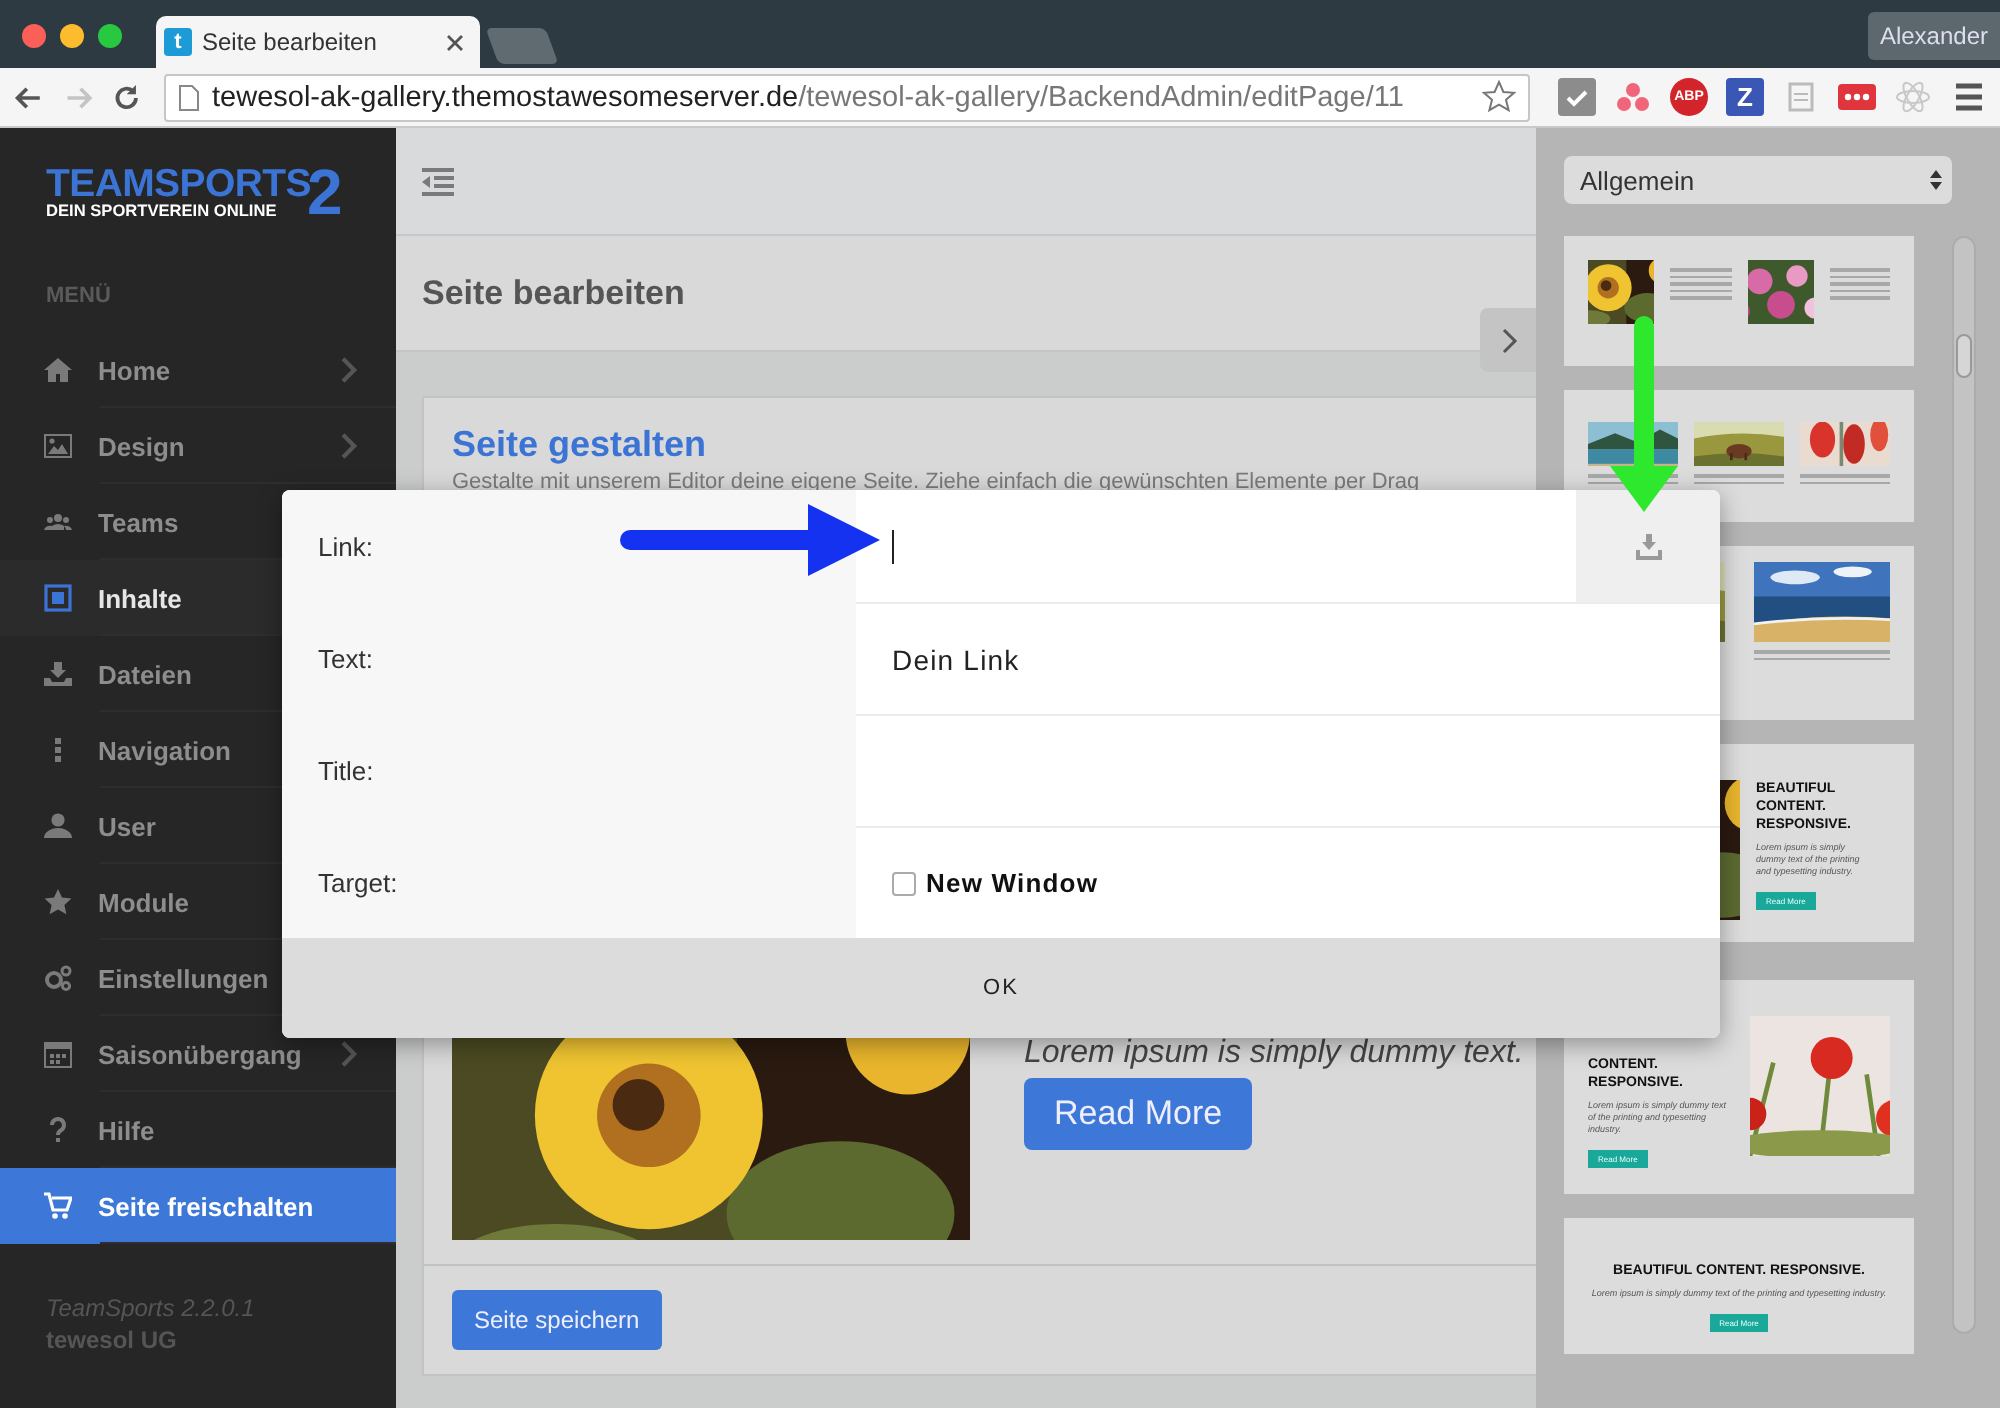 The height and width of the screenshot is (1408, 2000). Describe the element at coordinates (1577, 97) in the screenshot. I see `check-icon` at that location.